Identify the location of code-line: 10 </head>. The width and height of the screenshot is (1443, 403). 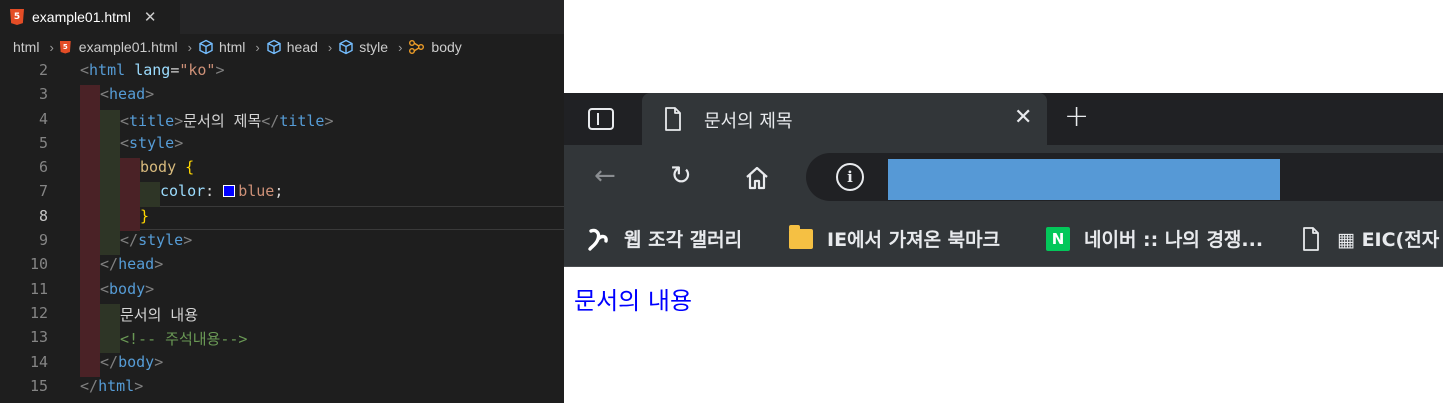
(282, 267).